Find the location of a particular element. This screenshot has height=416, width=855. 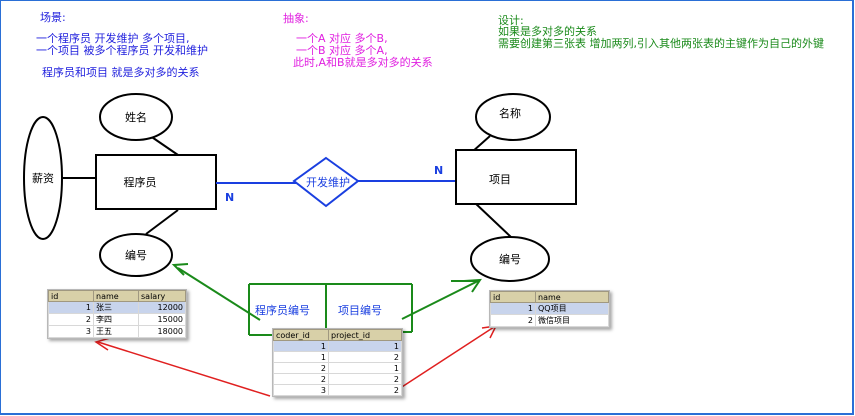

link-col1-label: 程序员编号 is located at coordinates (282, 310).